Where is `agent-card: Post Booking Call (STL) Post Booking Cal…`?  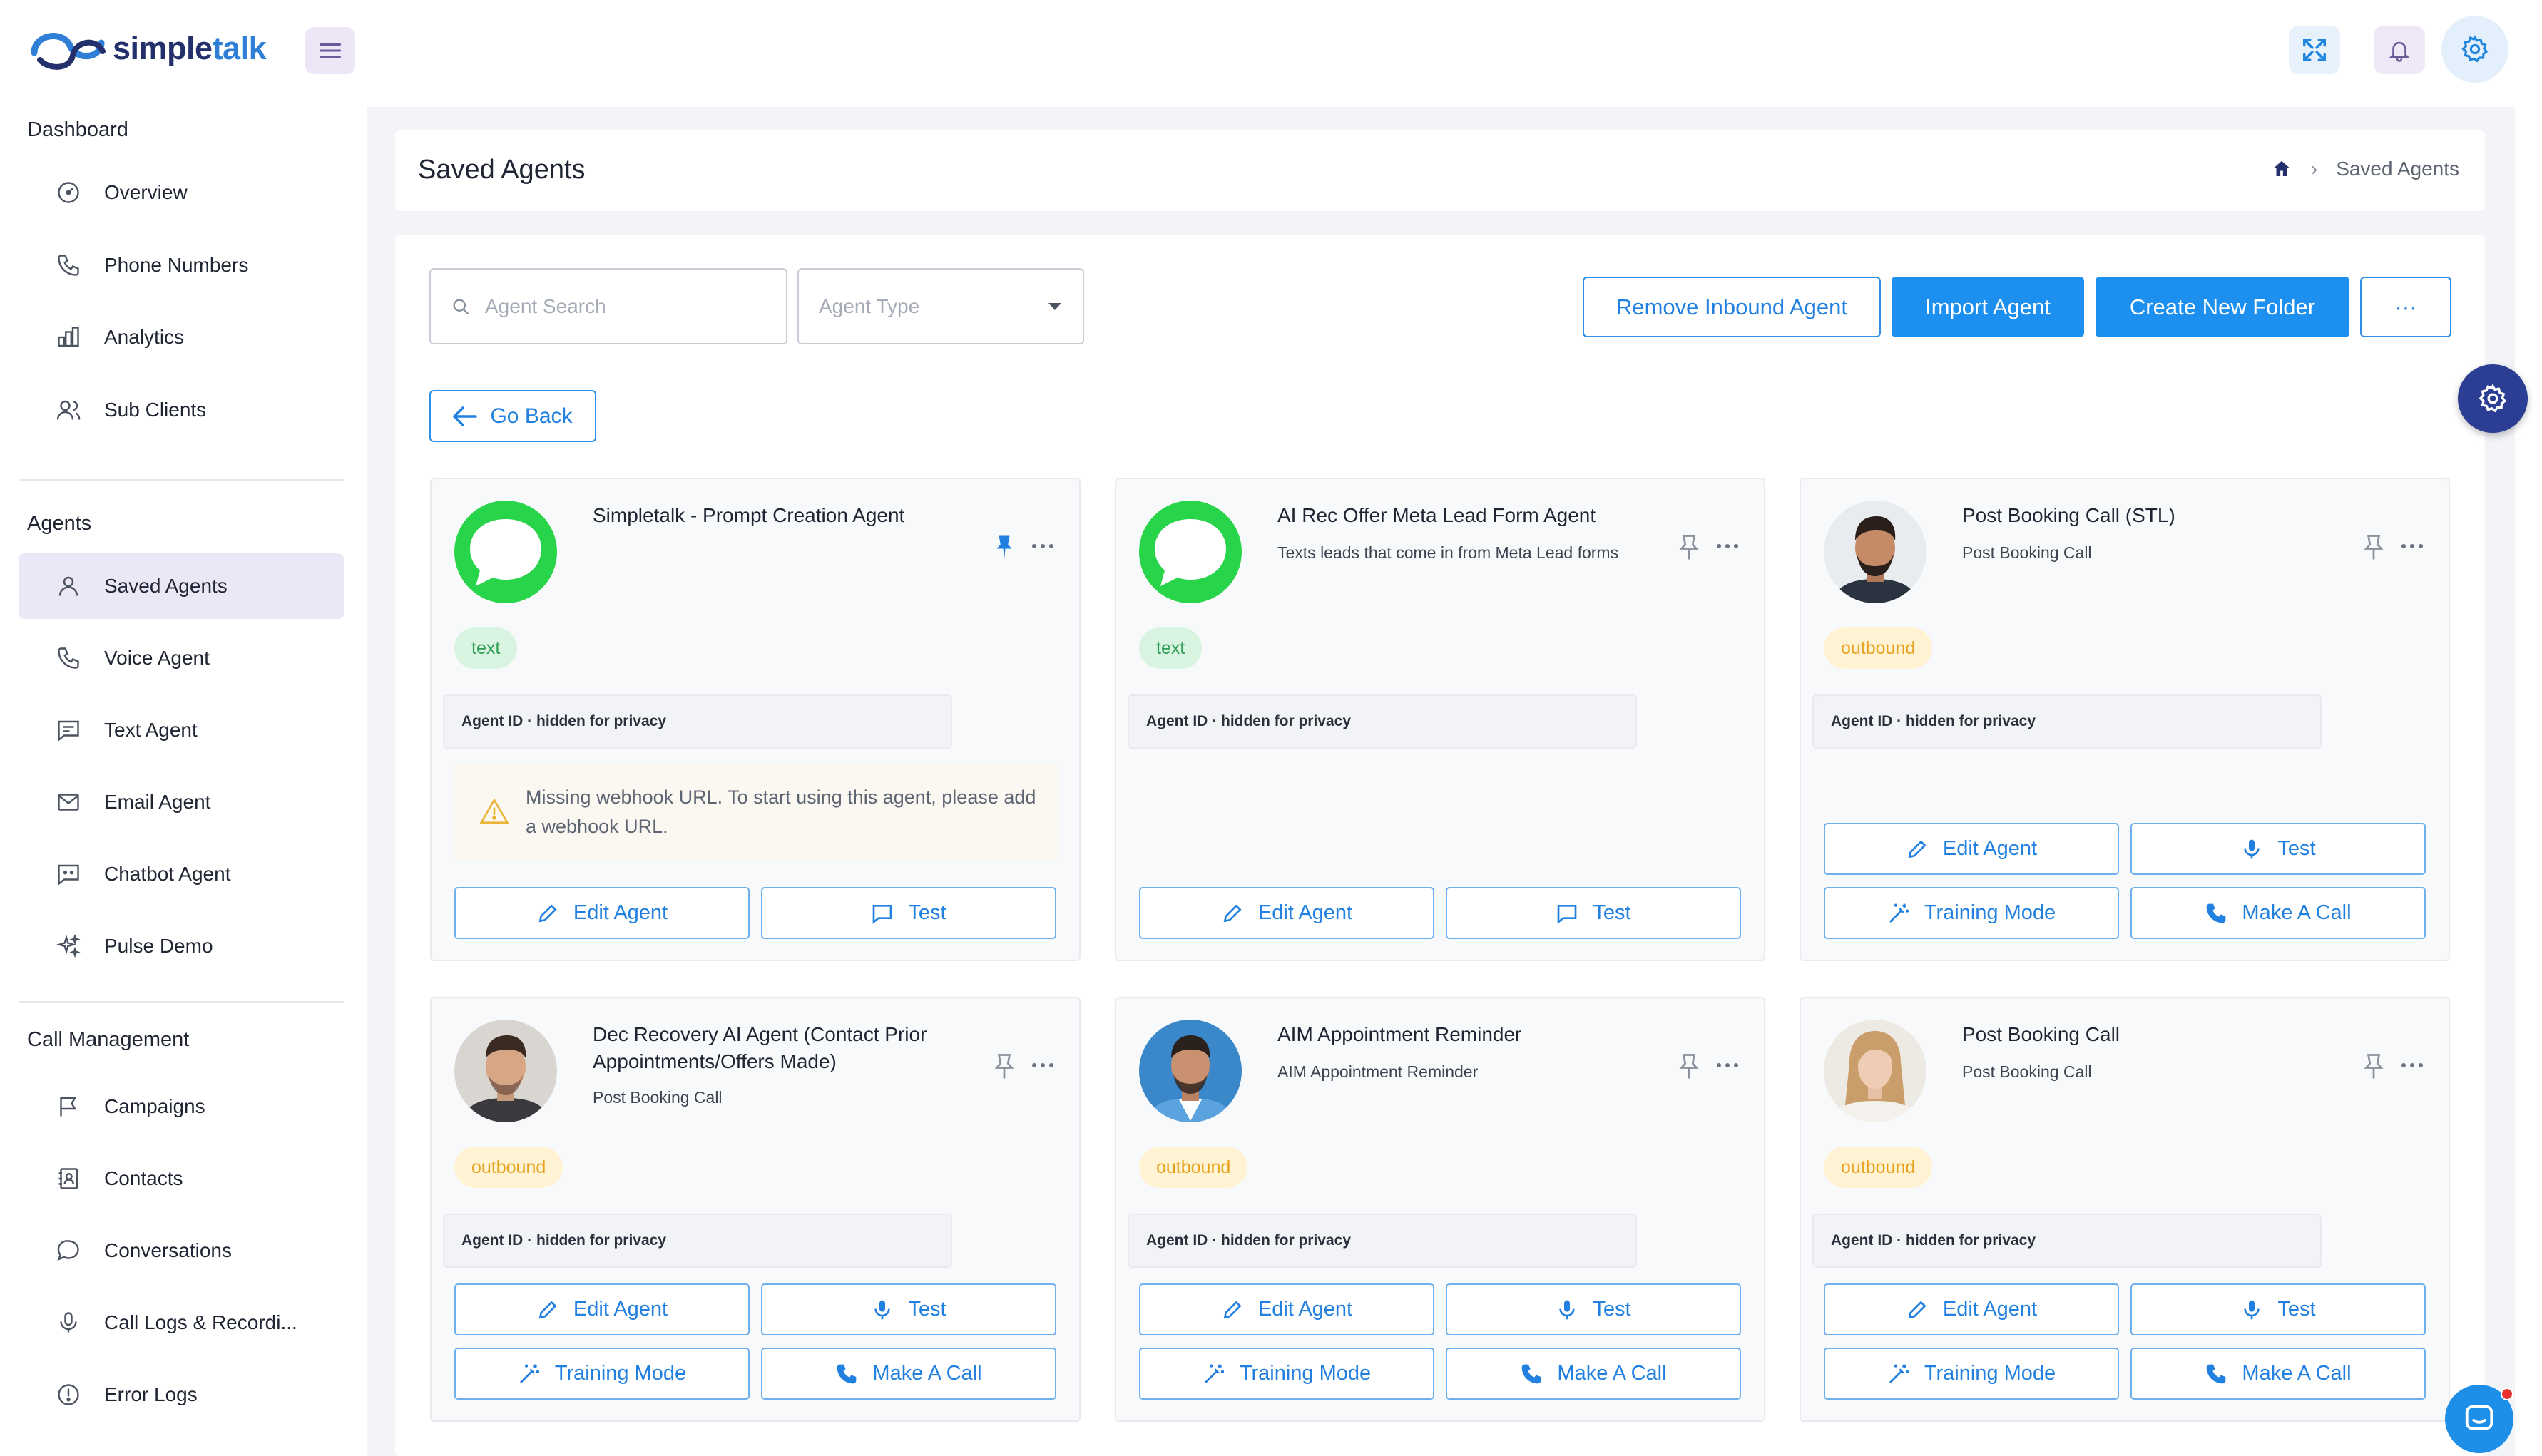 agent-card: Post Booking Call (STL) Post Booking Cal… is located at coordinates (2125, 719).